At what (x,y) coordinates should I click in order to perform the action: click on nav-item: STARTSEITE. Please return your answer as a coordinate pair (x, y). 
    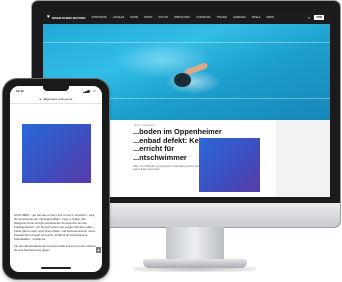
    Looking at the image, I should click on (99, 17).